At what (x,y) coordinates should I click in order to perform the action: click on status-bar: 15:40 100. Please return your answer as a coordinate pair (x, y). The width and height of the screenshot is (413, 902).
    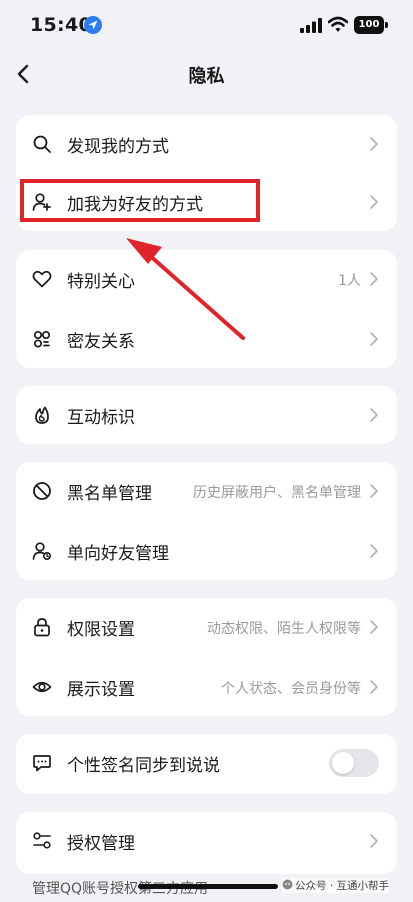
    Looking at the image, I should click on (206, 26).